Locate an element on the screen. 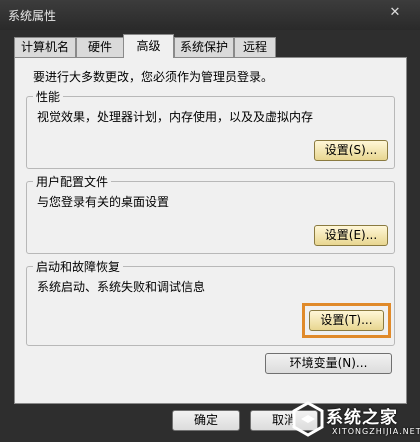 The width and height of the screenshot is (420, 442). startup-recovery-description: 系统启动、系统失败和调试信息 is located at coordinates (121, 287).